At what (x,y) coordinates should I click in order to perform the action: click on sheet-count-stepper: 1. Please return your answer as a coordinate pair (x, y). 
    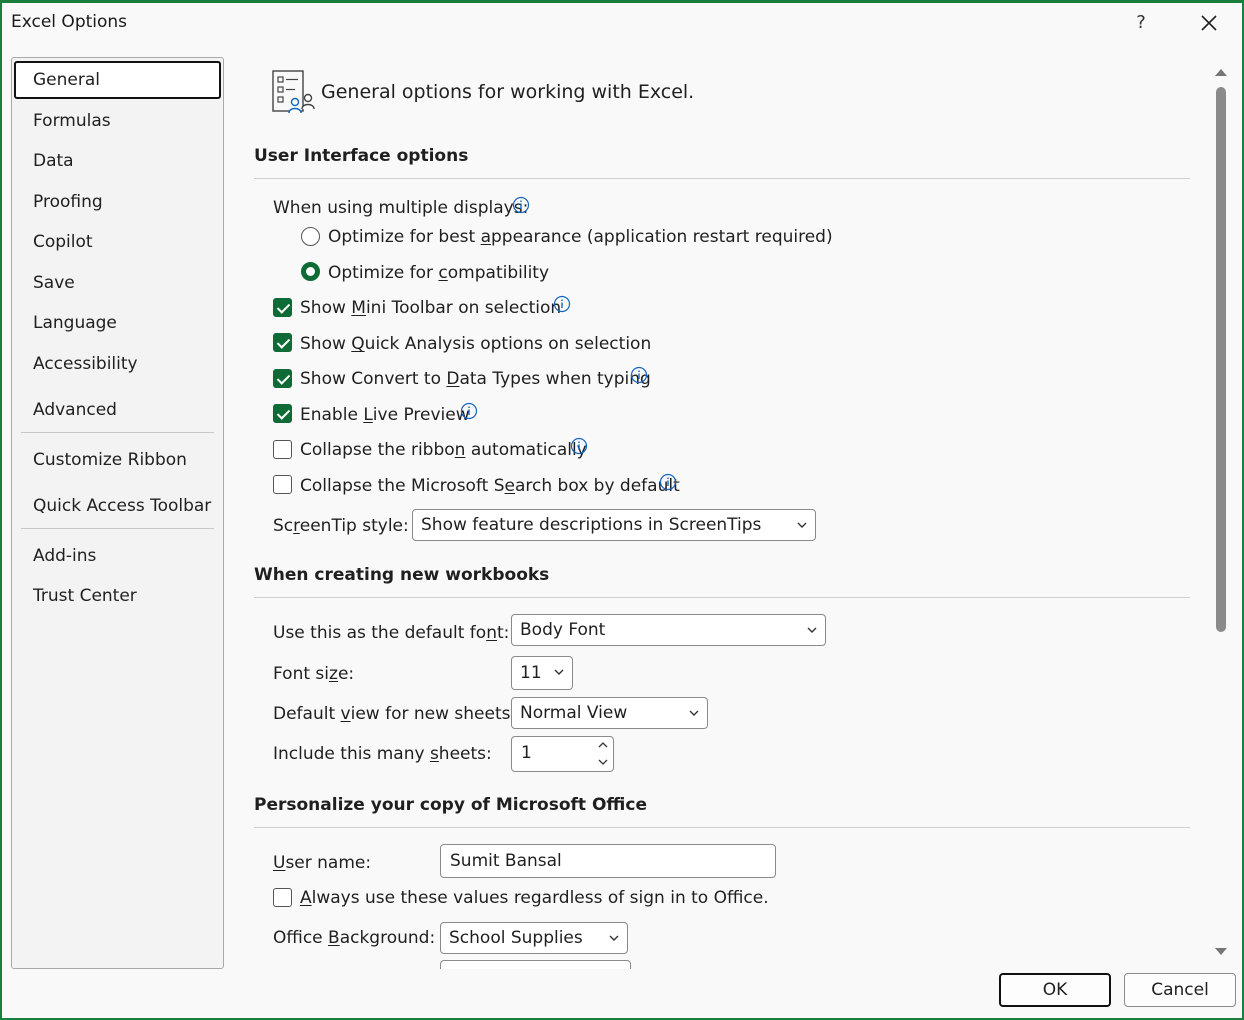
    Looking at the image, I should click on (562, 754).